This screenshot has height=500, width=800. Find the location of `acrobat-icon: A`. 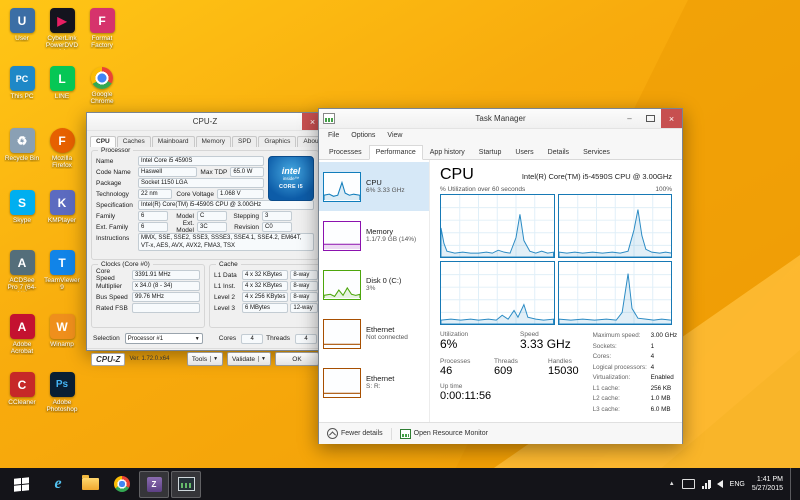

acrobat-icon: A is located at coordinates (22, 326).